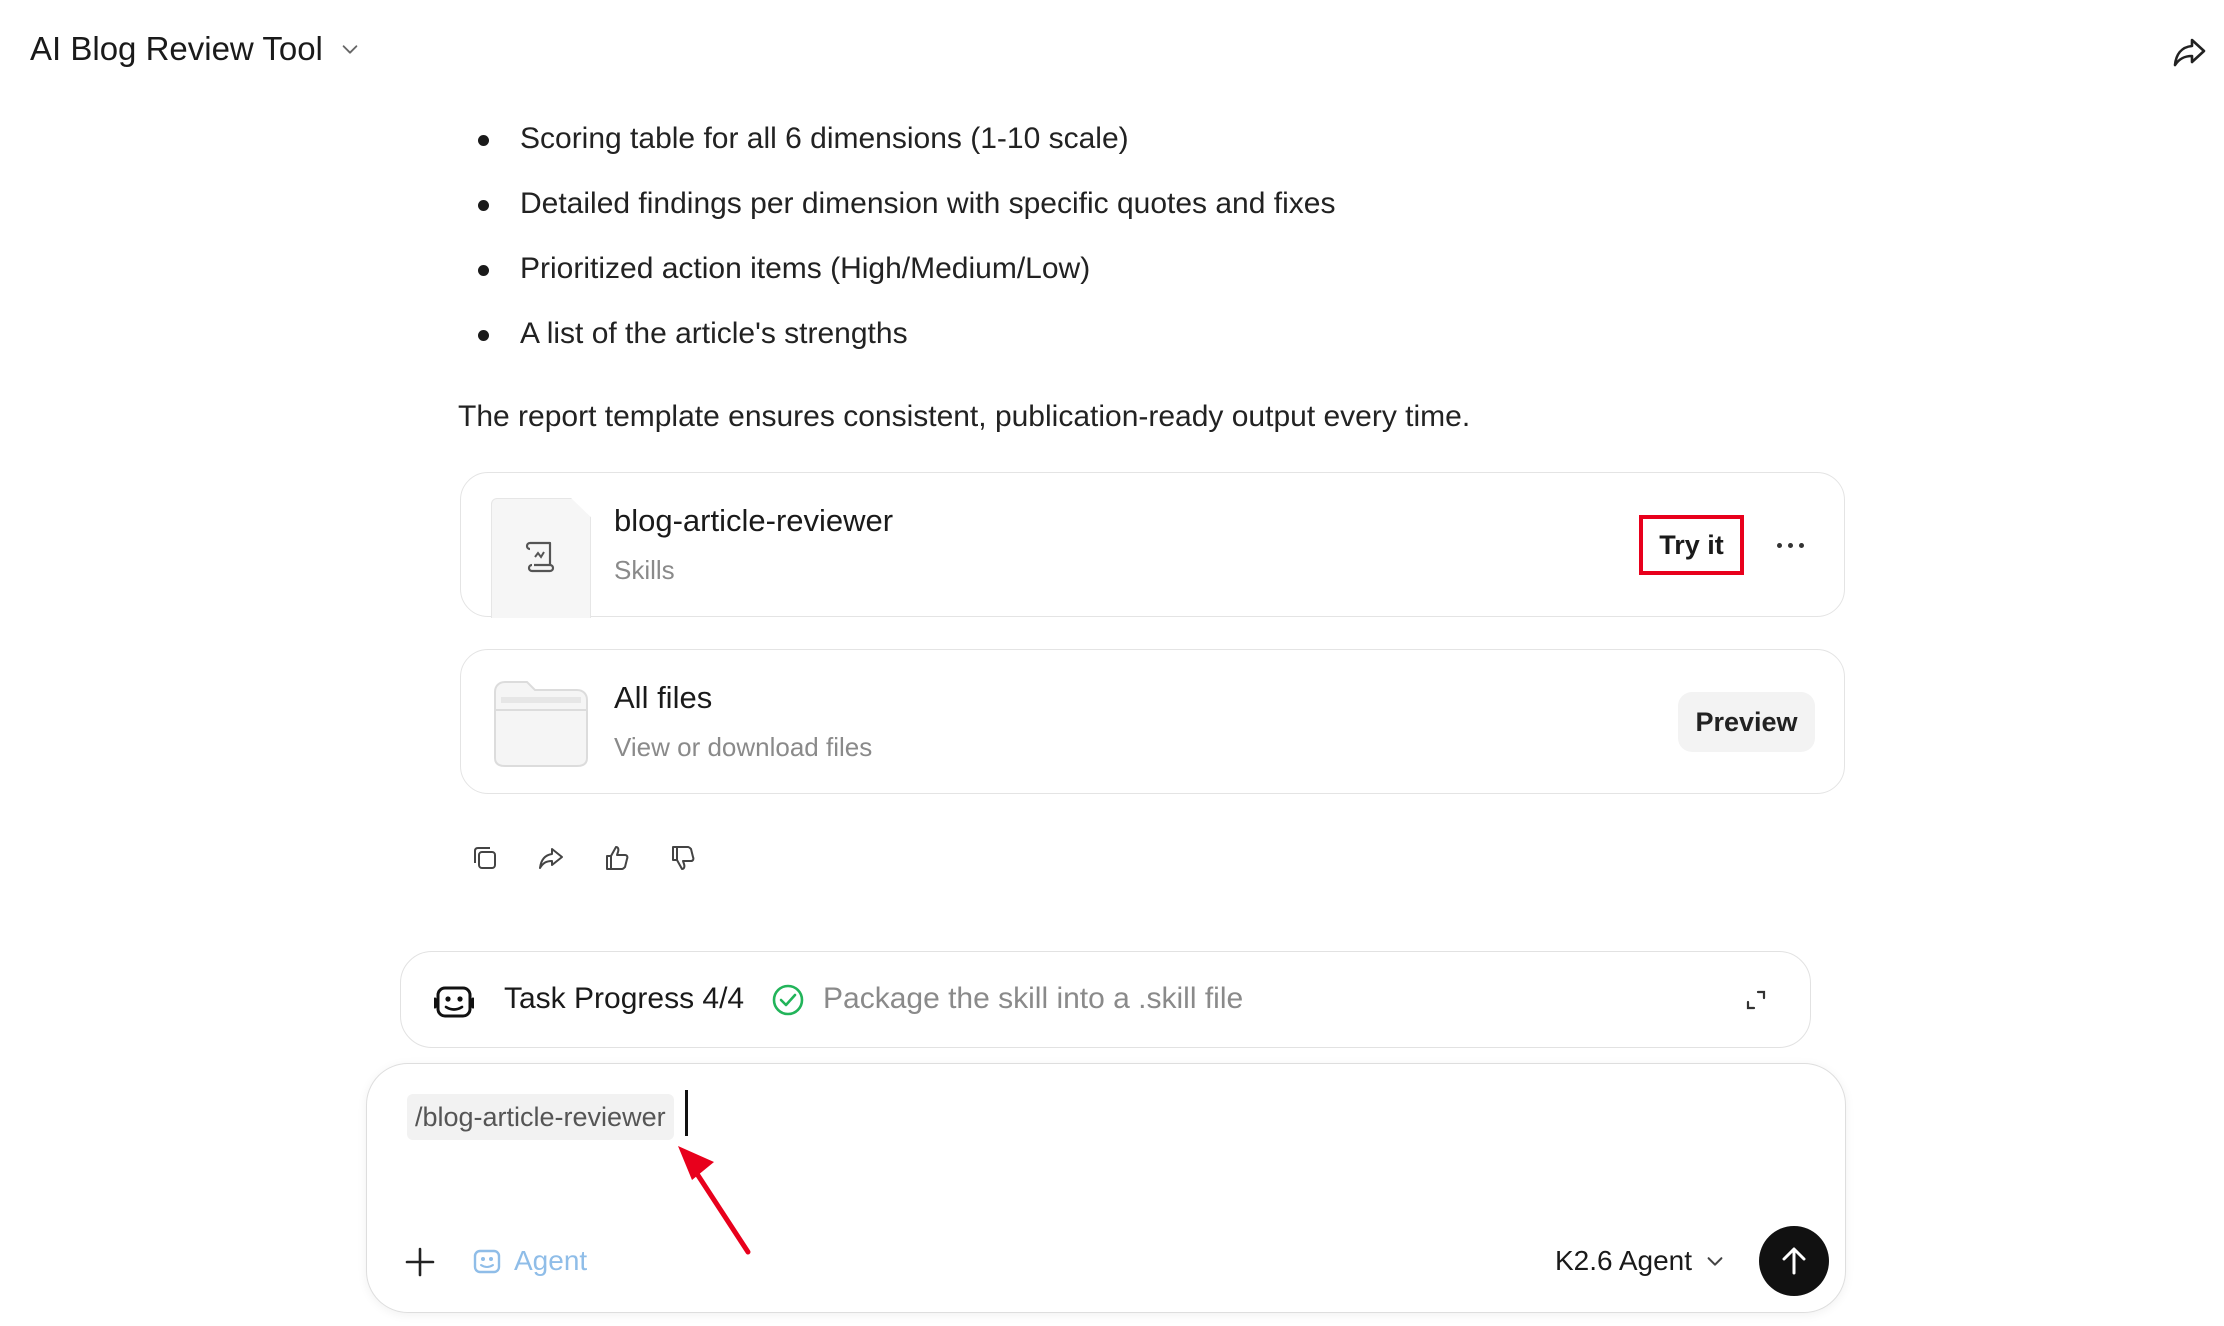 Image resolution: width=2224 pixels, height=1326 pixels. Describe the element at coordinates (485, 858) in the screenshot. I see `copy-icon` at that location.